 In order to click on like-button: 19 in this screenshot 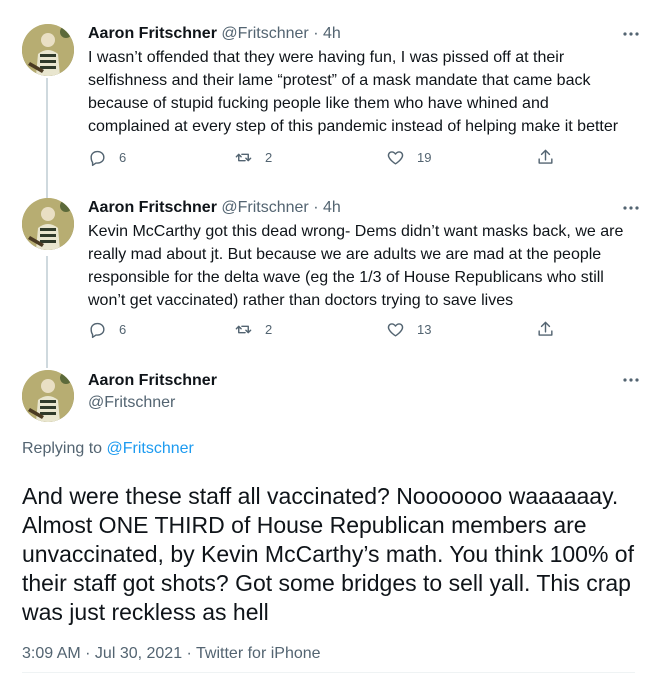, I will do `click(408, 157)`.